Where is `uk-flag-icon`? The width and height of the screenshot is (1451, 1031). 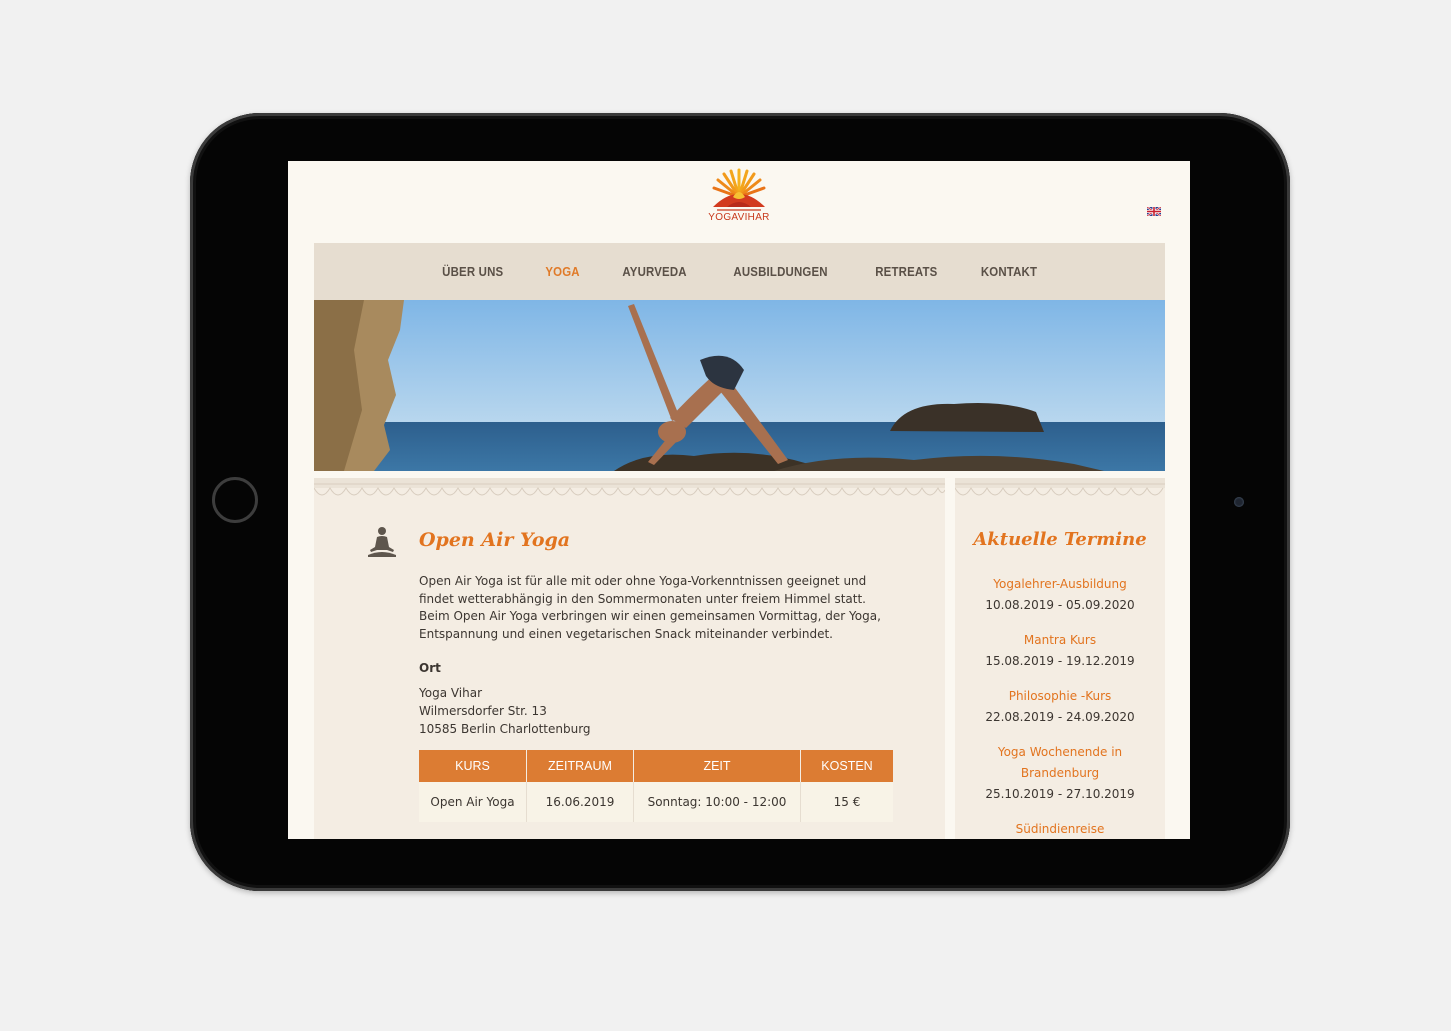
uk-flag-icon is located at coordinates (1154, 211).